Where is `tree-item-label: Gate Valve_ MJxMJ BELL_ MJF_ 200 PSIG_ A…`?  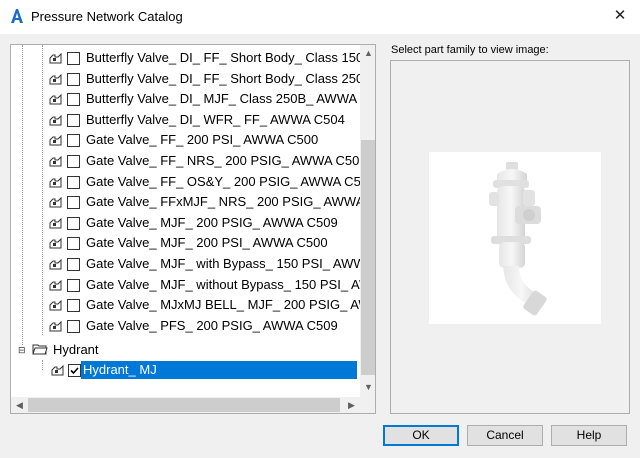
tree-item-label: Gate Valve_ MJxMJ BELL_ MJF_ 200 PSIG_ A… is located at coordinates (231, 305).